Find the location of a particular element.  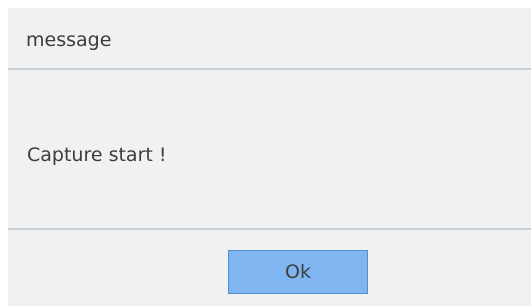

dialog-message: Capture start ! is located at coordinates (97, 155).